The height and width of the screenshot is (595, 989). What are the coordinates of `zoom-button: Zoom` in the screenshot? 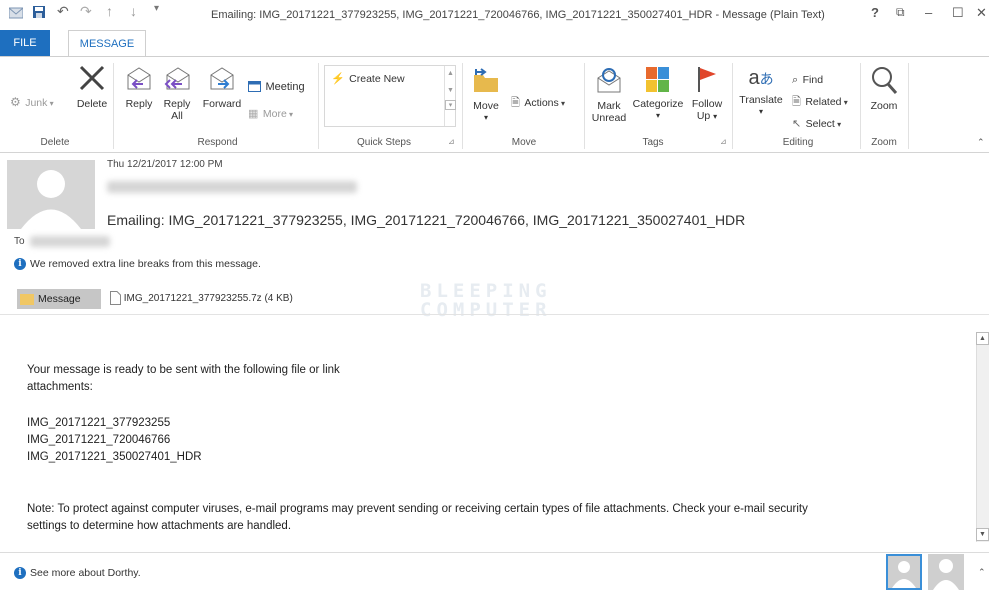 It's located at (884, 88).